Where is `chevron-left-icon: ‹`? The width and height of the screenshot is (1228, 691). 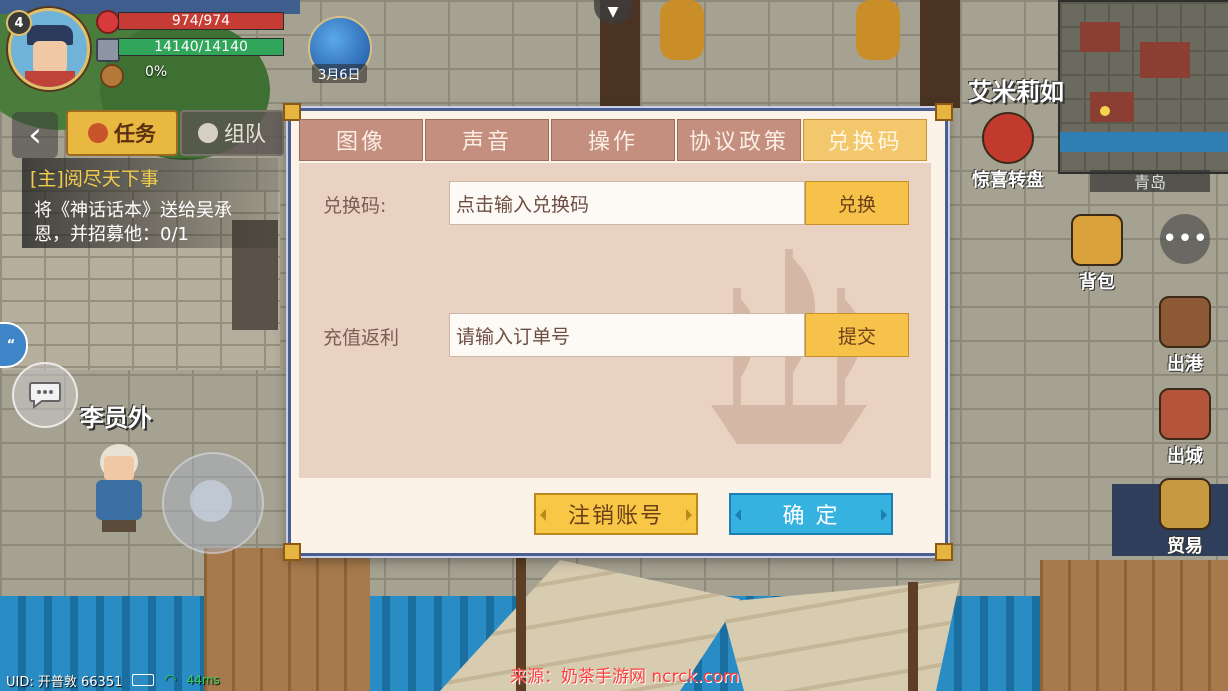 chevron-left-icon: ‹ is located at coordinates (35, 135).